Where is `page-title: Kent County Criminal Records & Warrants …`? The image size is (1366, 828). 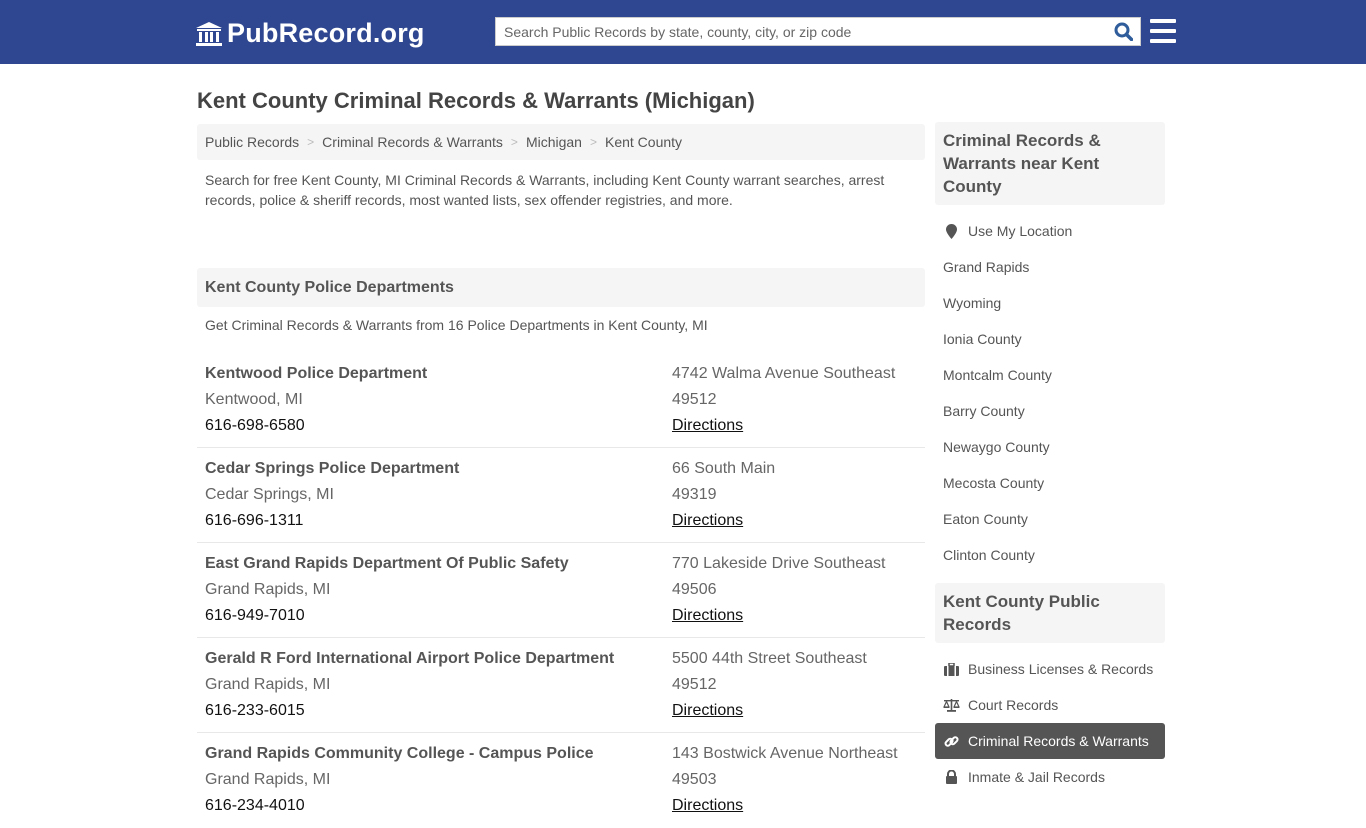
page-title: Kent County Criminal Records & Warrants … is located at coordinates (476, 100).